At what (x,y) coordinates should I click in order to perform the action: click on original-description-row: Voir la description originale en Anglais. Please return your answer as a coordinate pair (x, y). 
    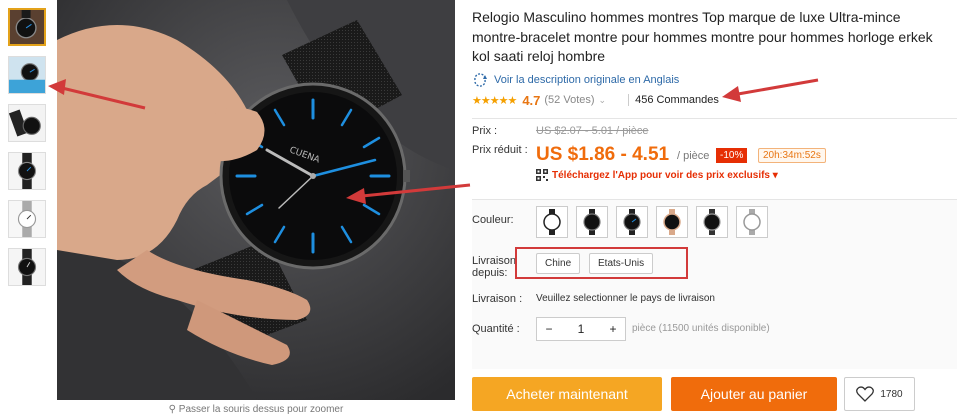
    Looking at the image, I should click on (714, 79).